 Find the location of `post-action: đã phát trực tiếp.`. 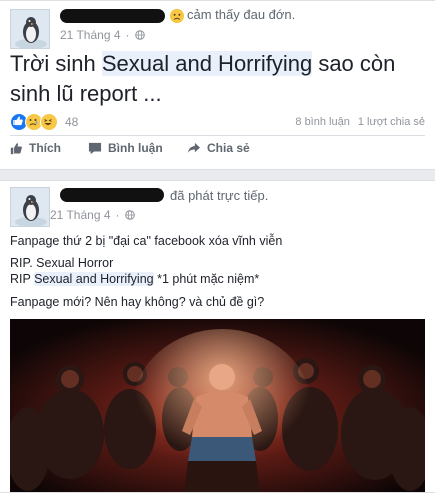

post-action: đã phát trực tiếp. is located at coordinates (219, 195).